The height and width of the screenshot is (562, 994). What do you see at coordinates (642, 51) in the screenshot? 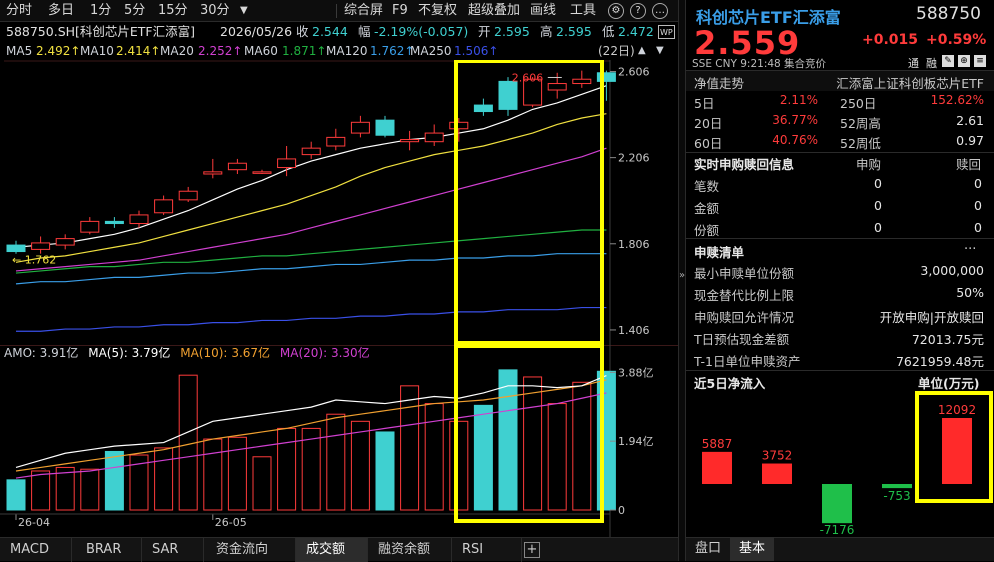
I see `collapse-icon: ▲` at bounding box center [642, 51].